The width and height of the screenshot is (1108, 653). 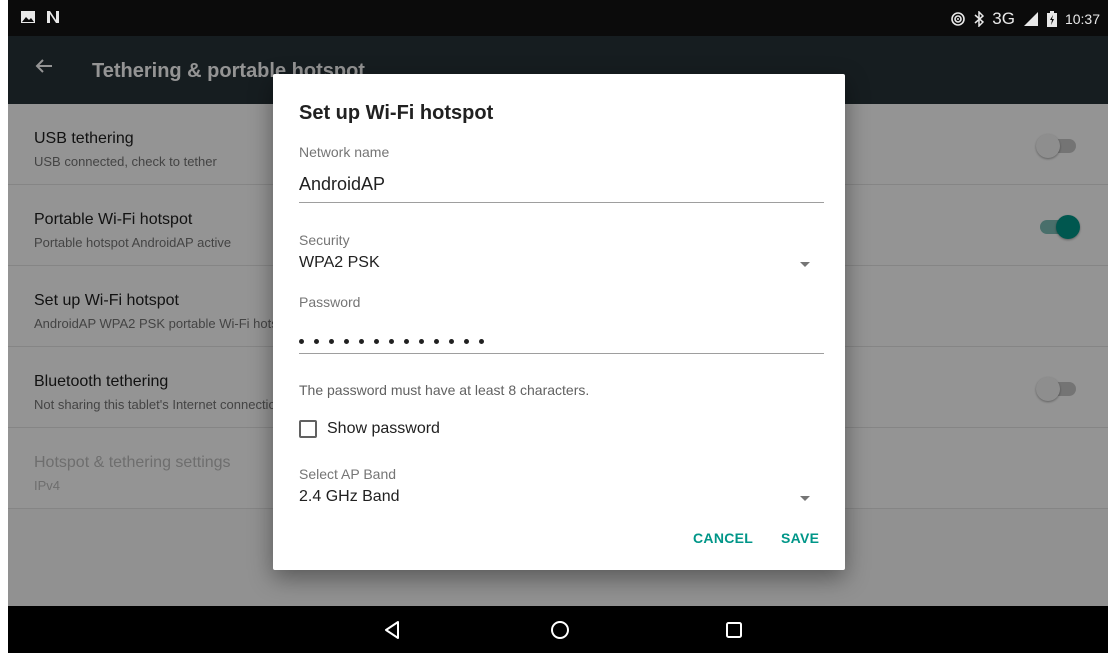 What do you see at coordinates (958, 19) in the screenshot?
I see `hotspot-icon` at bounding box center [958, 19].